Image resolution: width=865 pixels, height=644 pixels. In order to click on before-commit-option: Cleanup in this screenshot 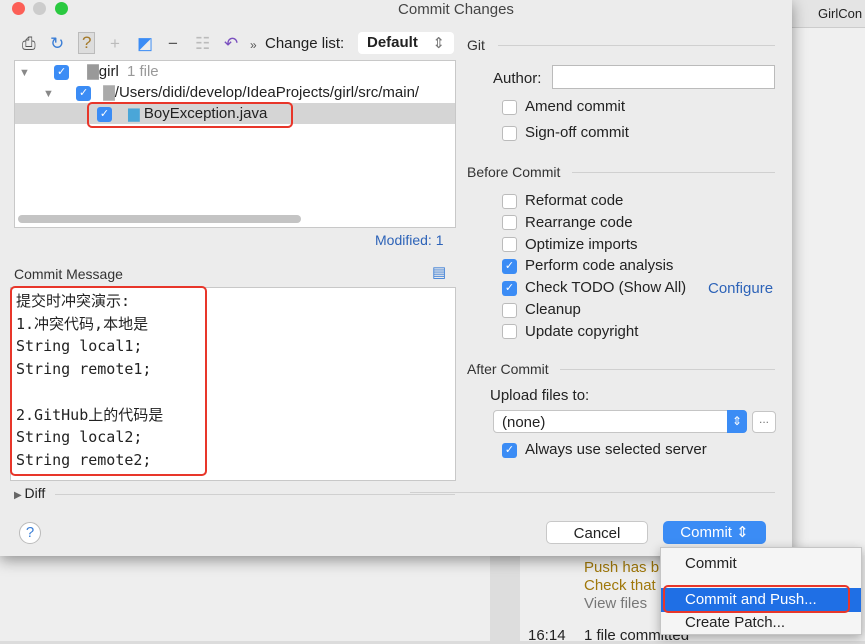, I will do `click(541, 311)`.